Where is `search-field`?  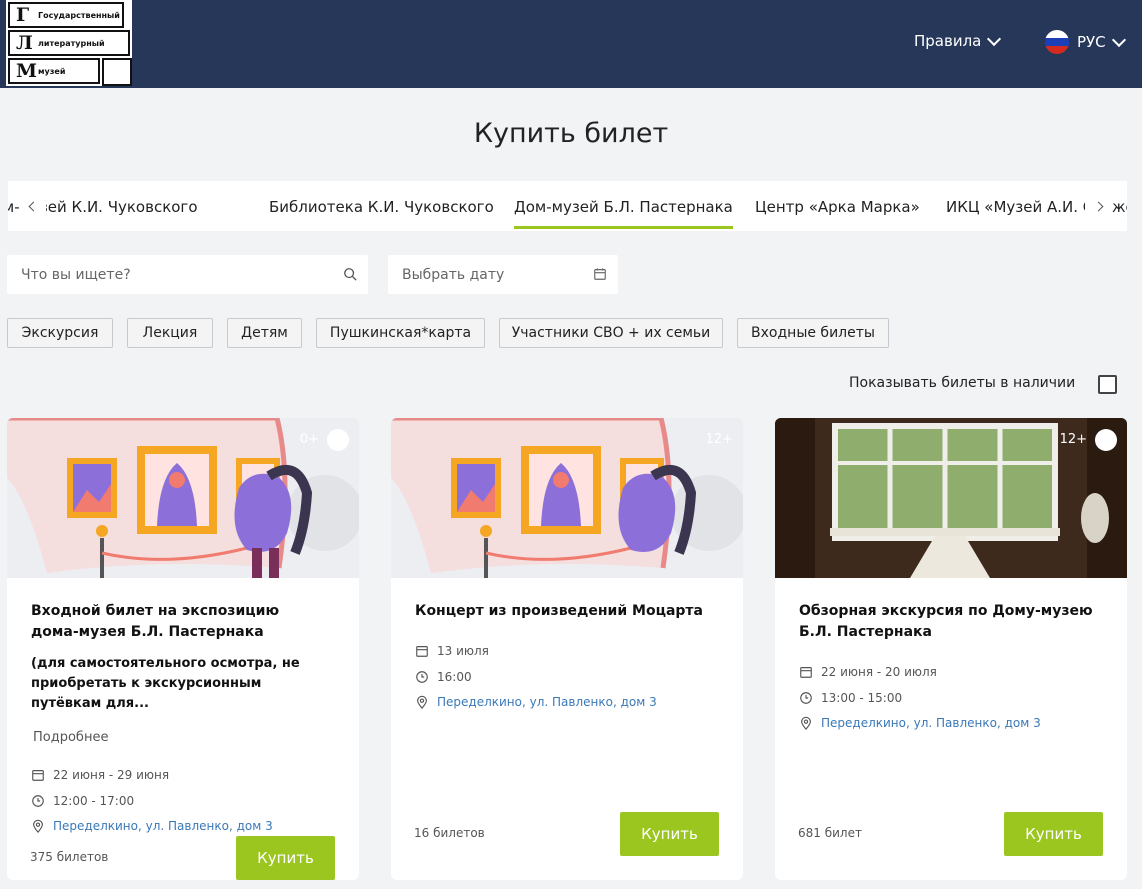
search-field is located at coordinates (187, 274).